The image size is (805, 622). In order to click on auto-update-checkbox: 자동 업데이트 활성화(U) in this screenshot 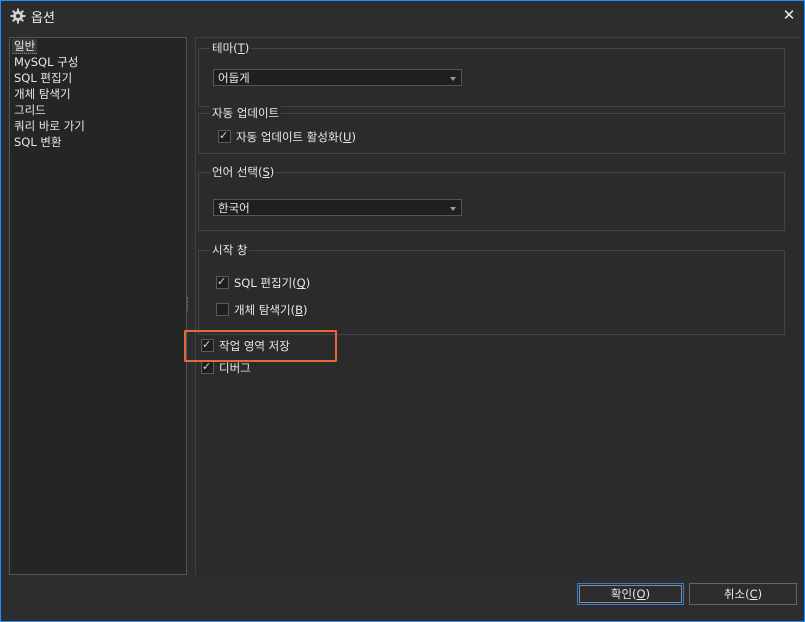, I will do `click(287, 136)`.